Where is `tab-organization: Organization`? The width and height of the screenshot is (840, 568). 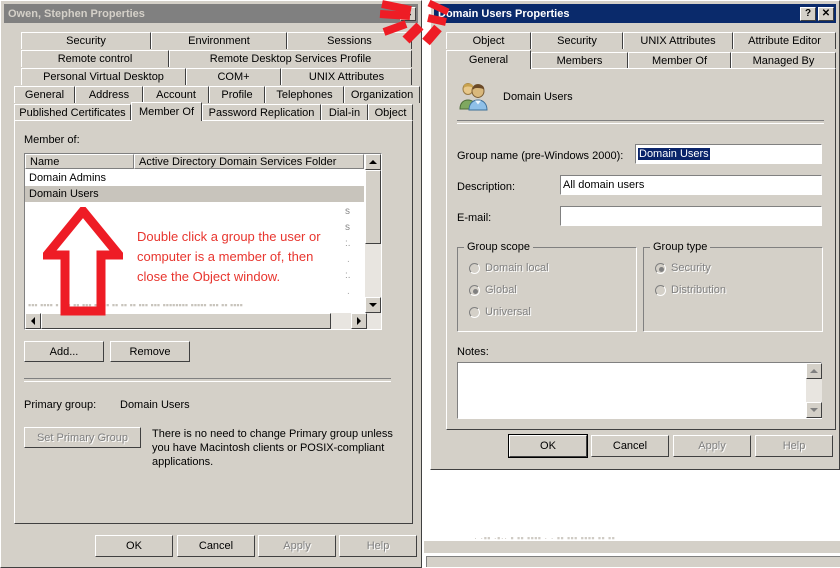 tab-organization: Organization is located at coordinates (382, 94).